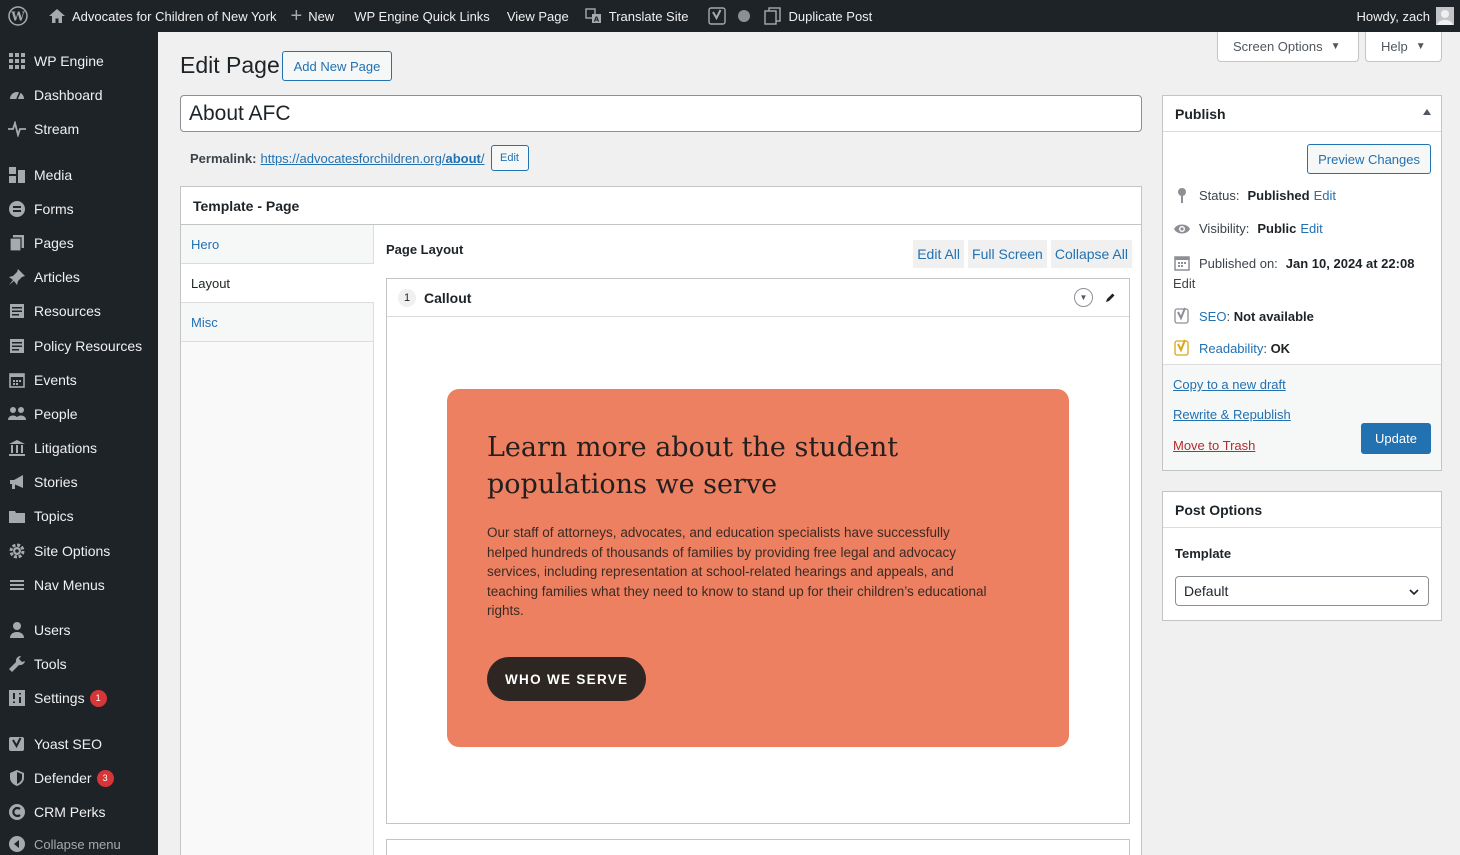  What do you see at coordinates (79, 346) in the screenshot?
I see `sidebar-item-policy-resources: Policy Resources` at bounding box center [79, 346].